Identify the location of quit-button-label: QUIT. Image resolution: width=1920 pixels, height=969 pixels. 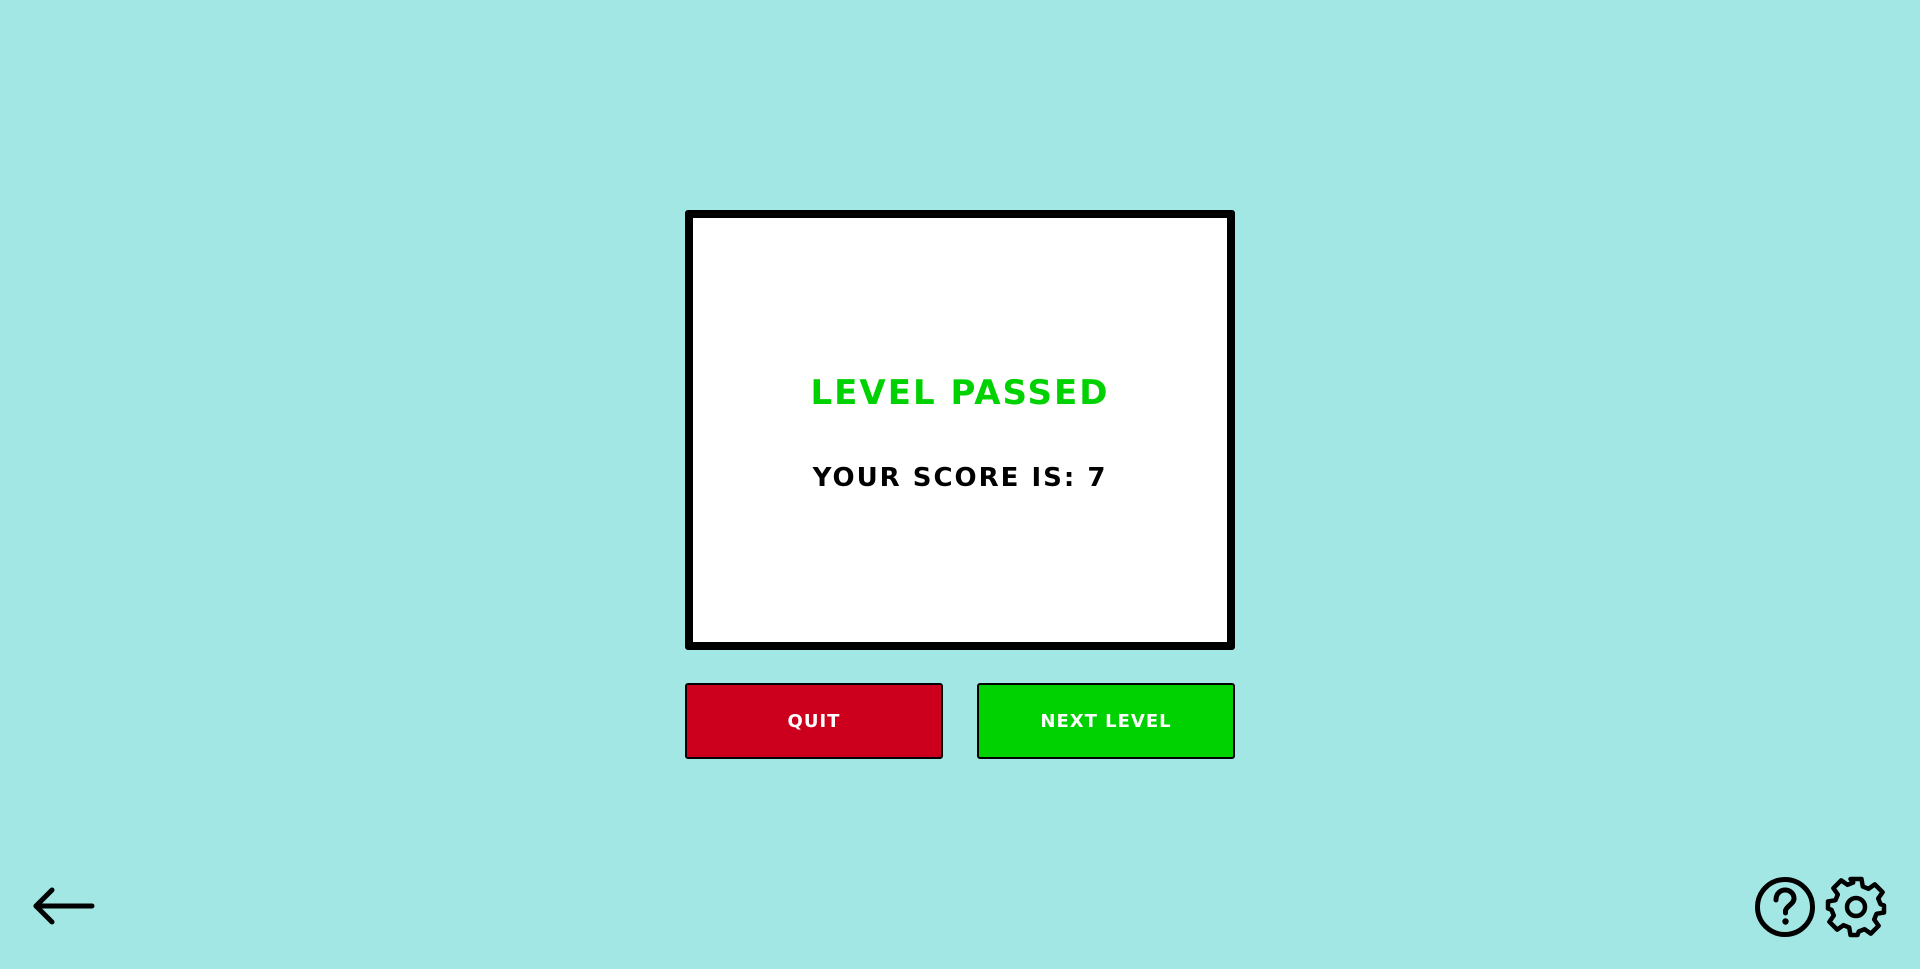
(814, 721).